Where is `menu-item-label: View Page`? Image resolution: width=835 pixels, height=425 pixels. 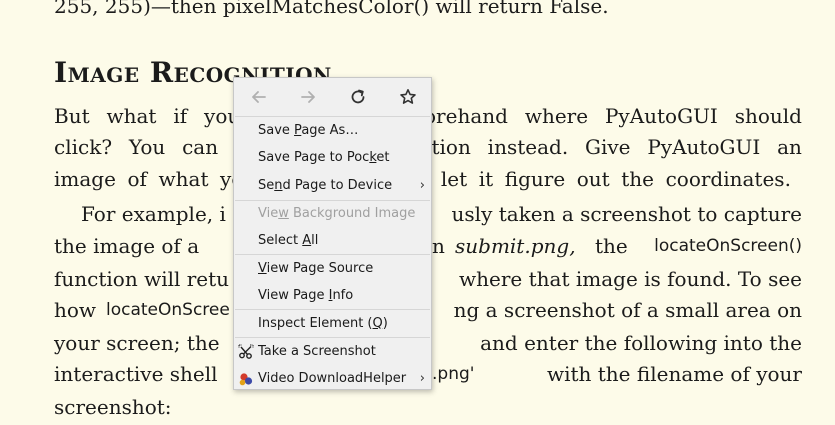 menu-item-label: View Page is located at coordinates (293, 295).